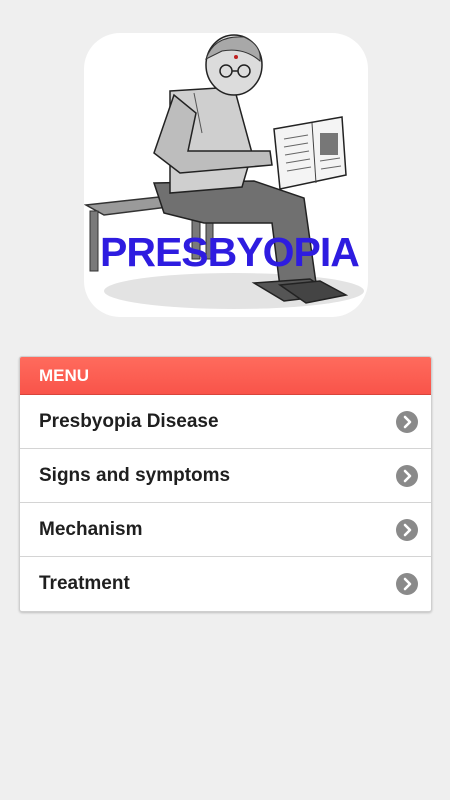 The image size is (450, 800). Describe the element at coordinates (135, 475) in the screenshot. I see `menu-item-label: Signs and symptoms` at that location.